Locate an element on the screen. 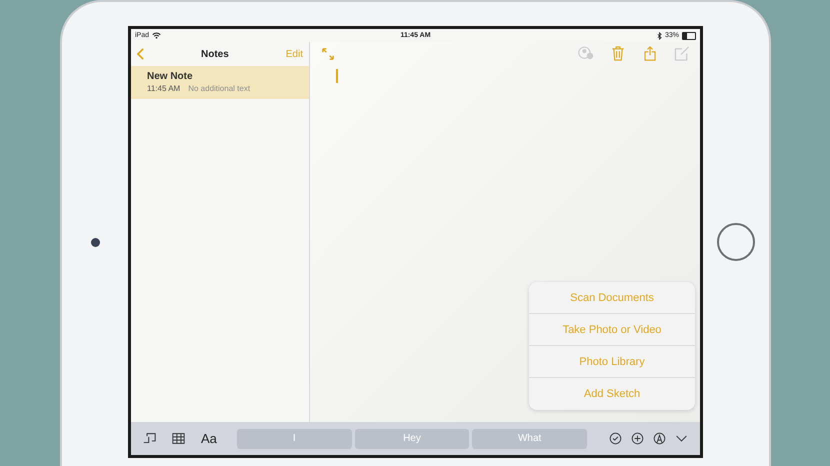 The width and height of the screenshot is (830, 466). add-icon is located at coordinates (637, 438).